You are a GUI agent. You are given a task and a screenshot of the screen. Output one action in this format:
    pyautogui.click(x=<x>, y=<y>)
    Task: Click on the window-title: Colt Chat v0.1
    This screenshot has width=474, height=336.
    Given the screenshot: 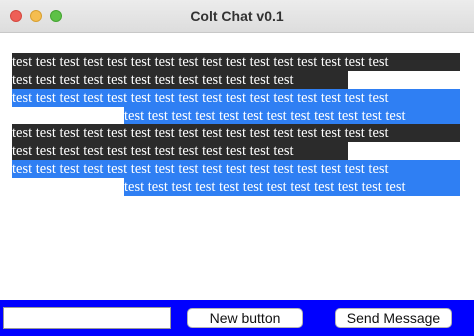 What is the action you would take?
    pyautogui.click(x=237, y=16)
    